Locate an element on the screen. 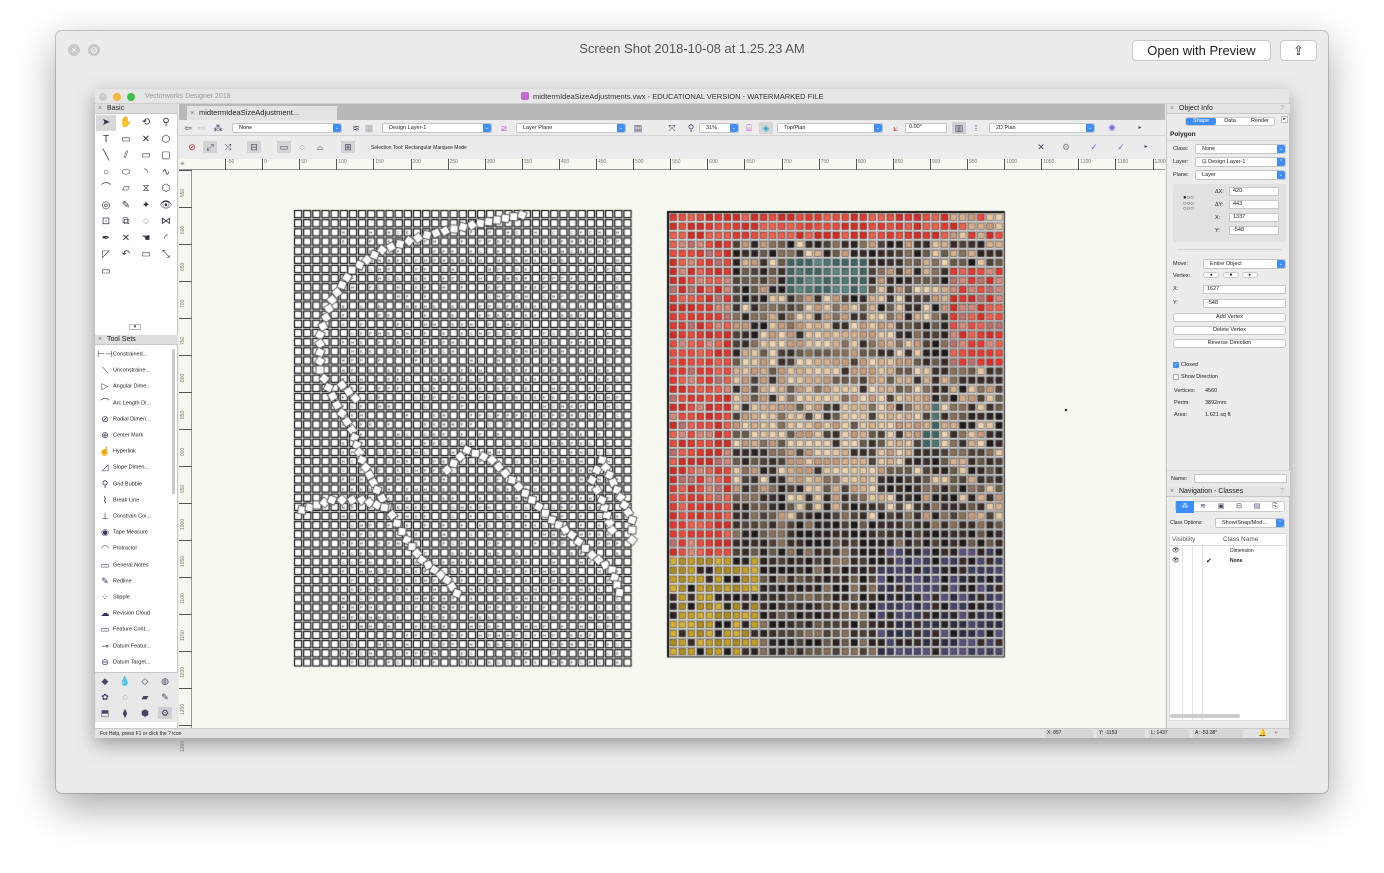  tool-connect-icon: ☚ is located at coordinates (146, 239).